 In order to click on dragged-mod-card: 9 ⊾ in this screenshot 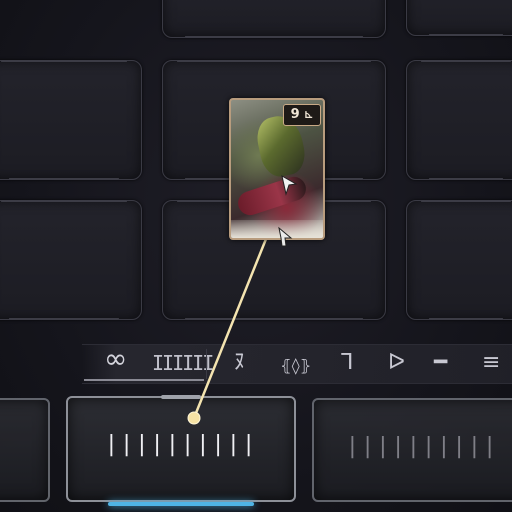, I will do `click(277, 169)`.